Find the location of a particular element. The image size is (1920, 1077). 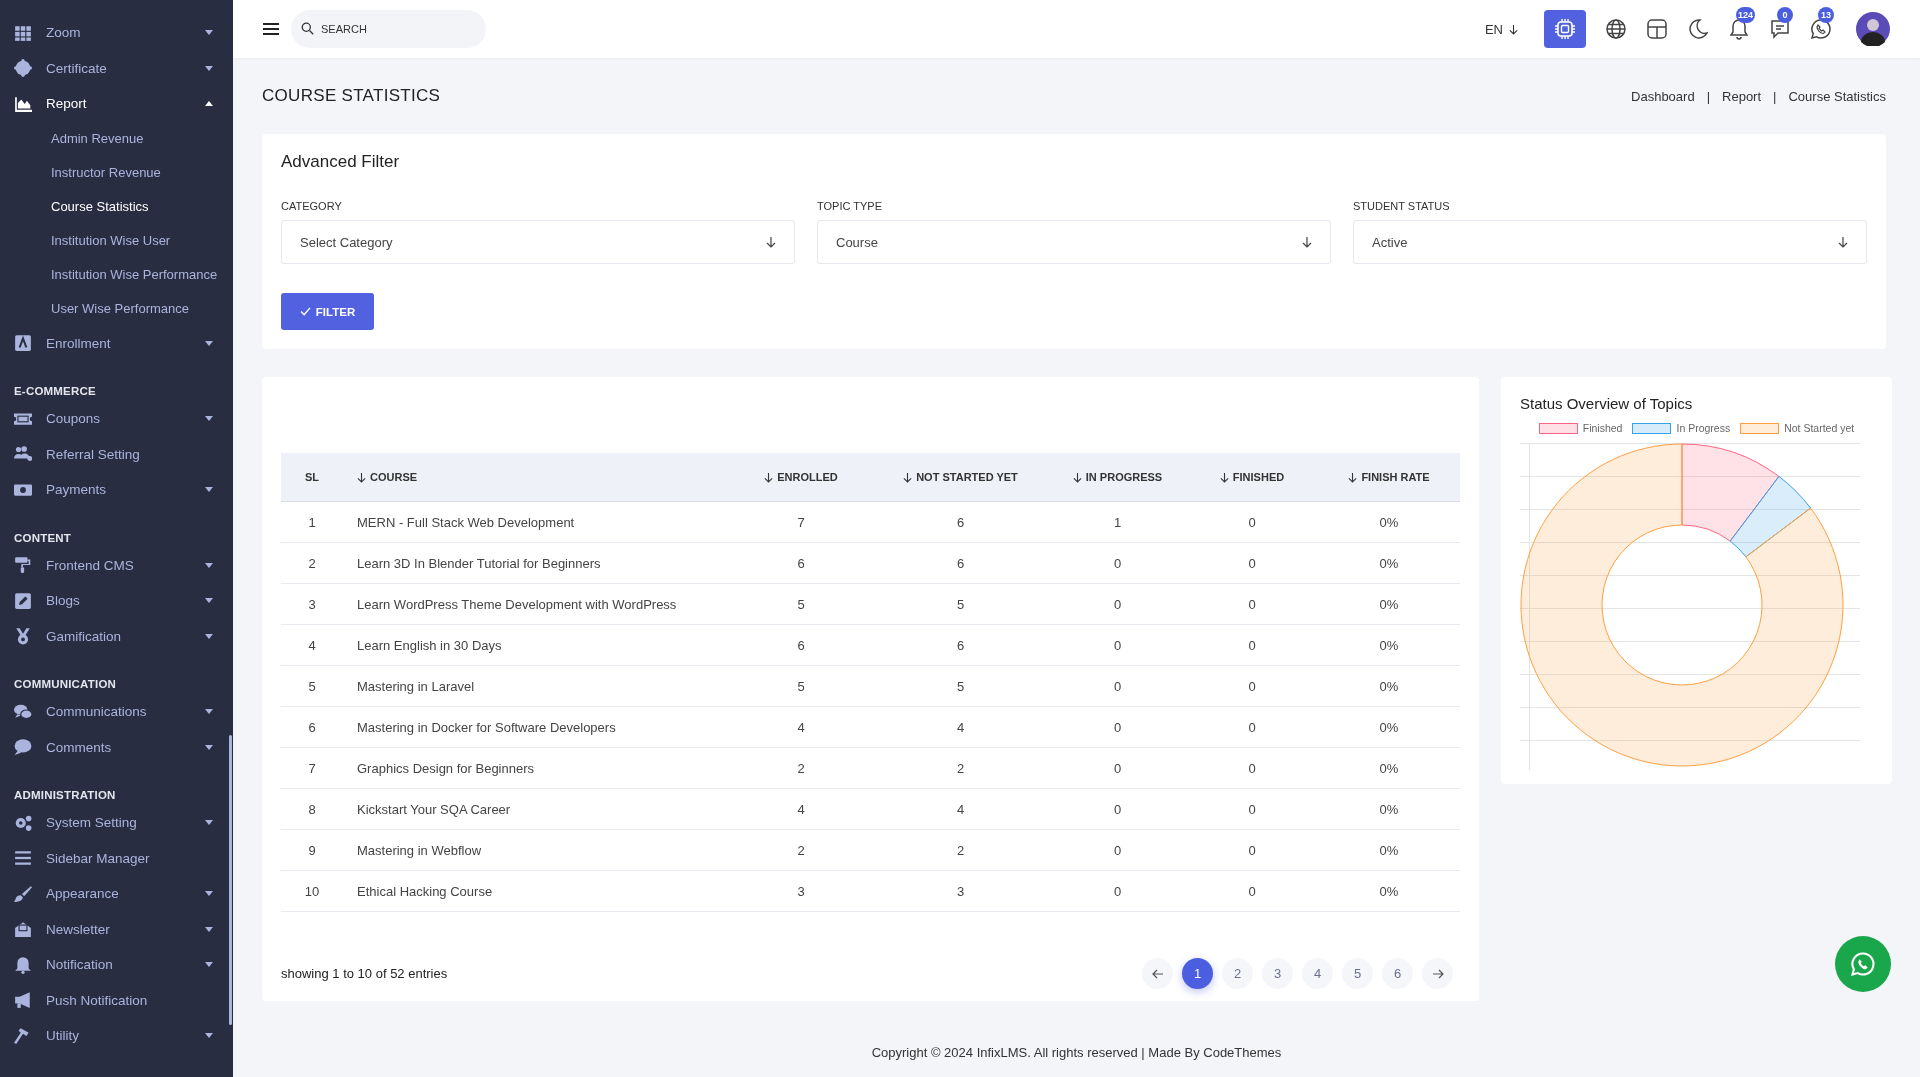

field-label: STUDENT STATUS is located at coordinates (1402, 206).